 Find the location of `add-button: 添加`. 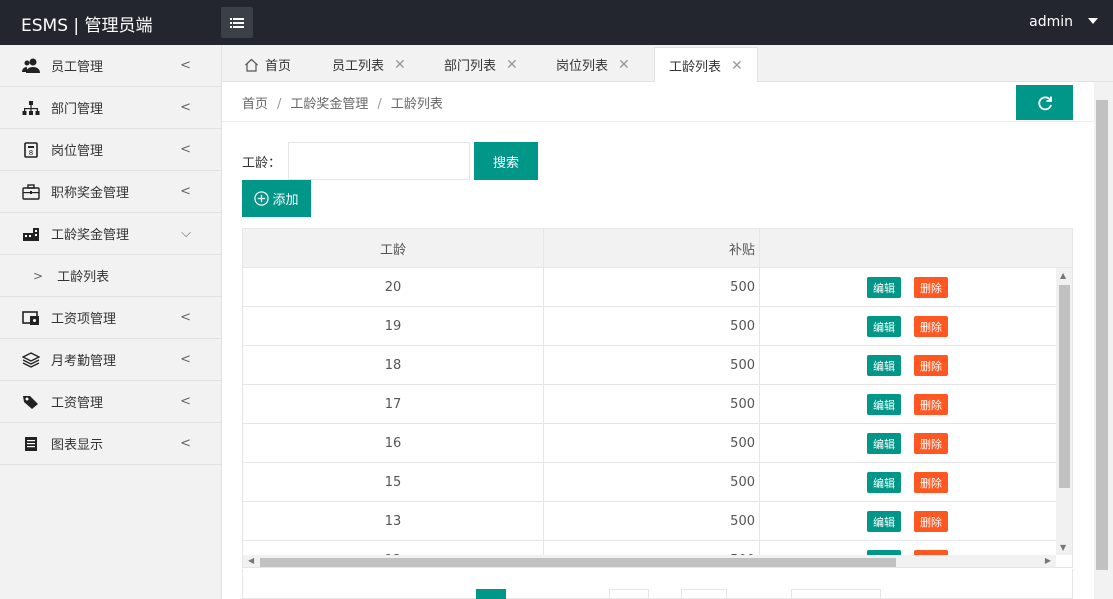

add-button: 添加 is located at coordinates (276, 198).